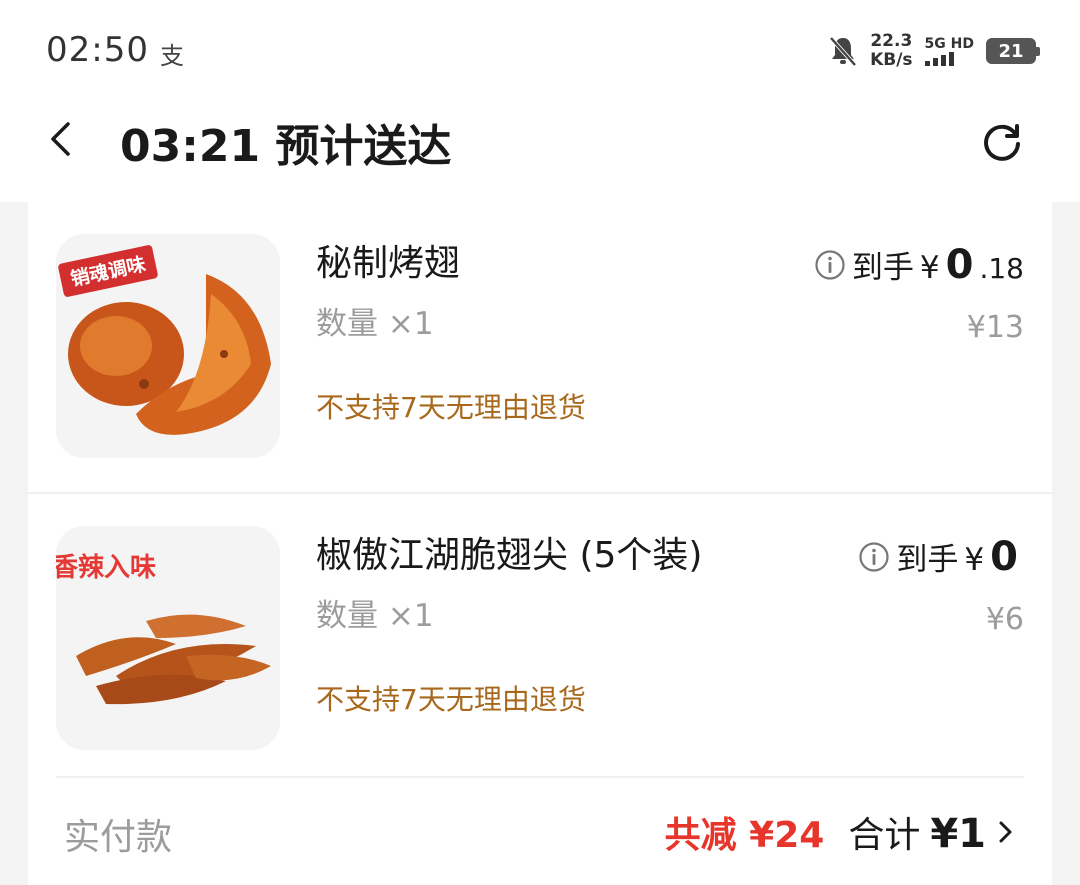 The width and height of the screenshot is (1080, 885). Describe the element at coordinates (63, 139) in the screenshot. I see `back-arrow-icon` at that location.